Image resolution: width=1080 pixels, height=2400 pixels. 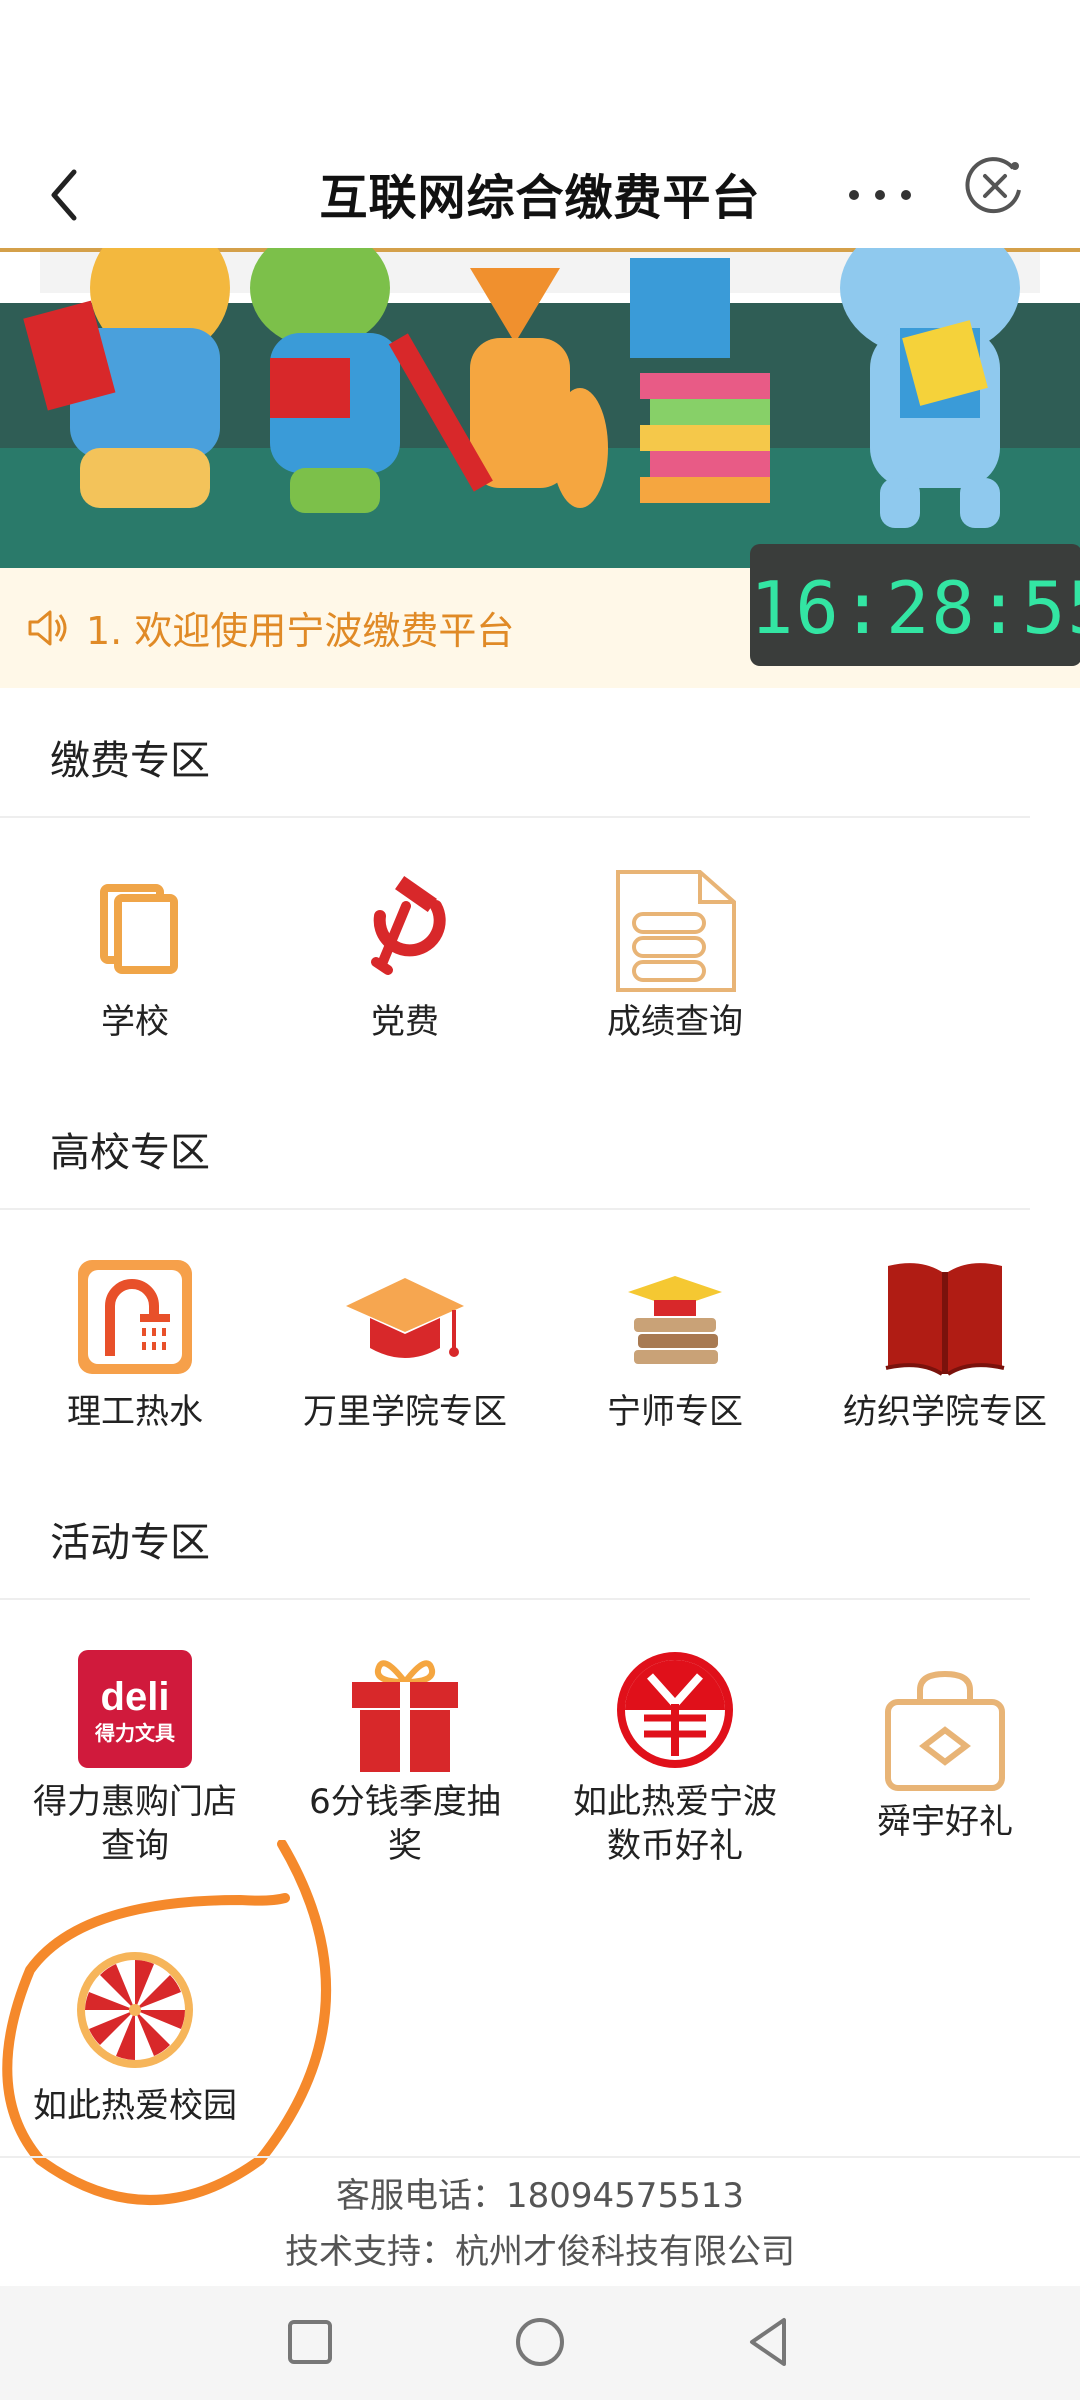 I want to click on section-title: 高校专区, so click(x=130, y=1153).